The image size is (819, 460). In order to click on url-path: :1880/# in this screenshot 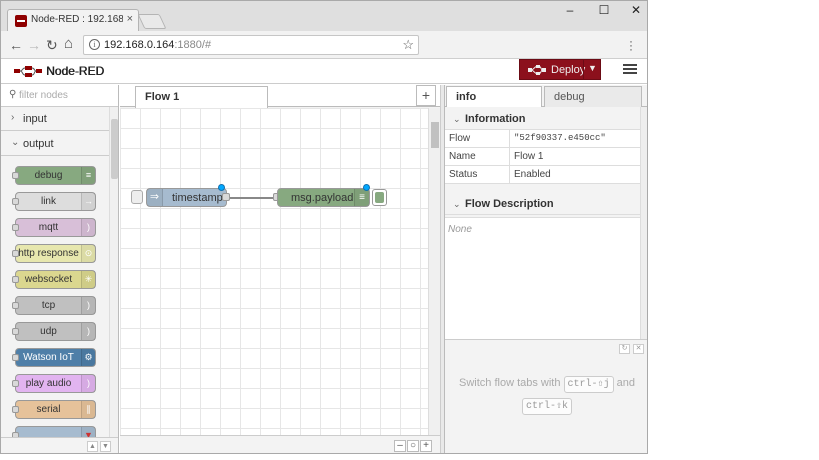, I will do `click(193, 45)`.